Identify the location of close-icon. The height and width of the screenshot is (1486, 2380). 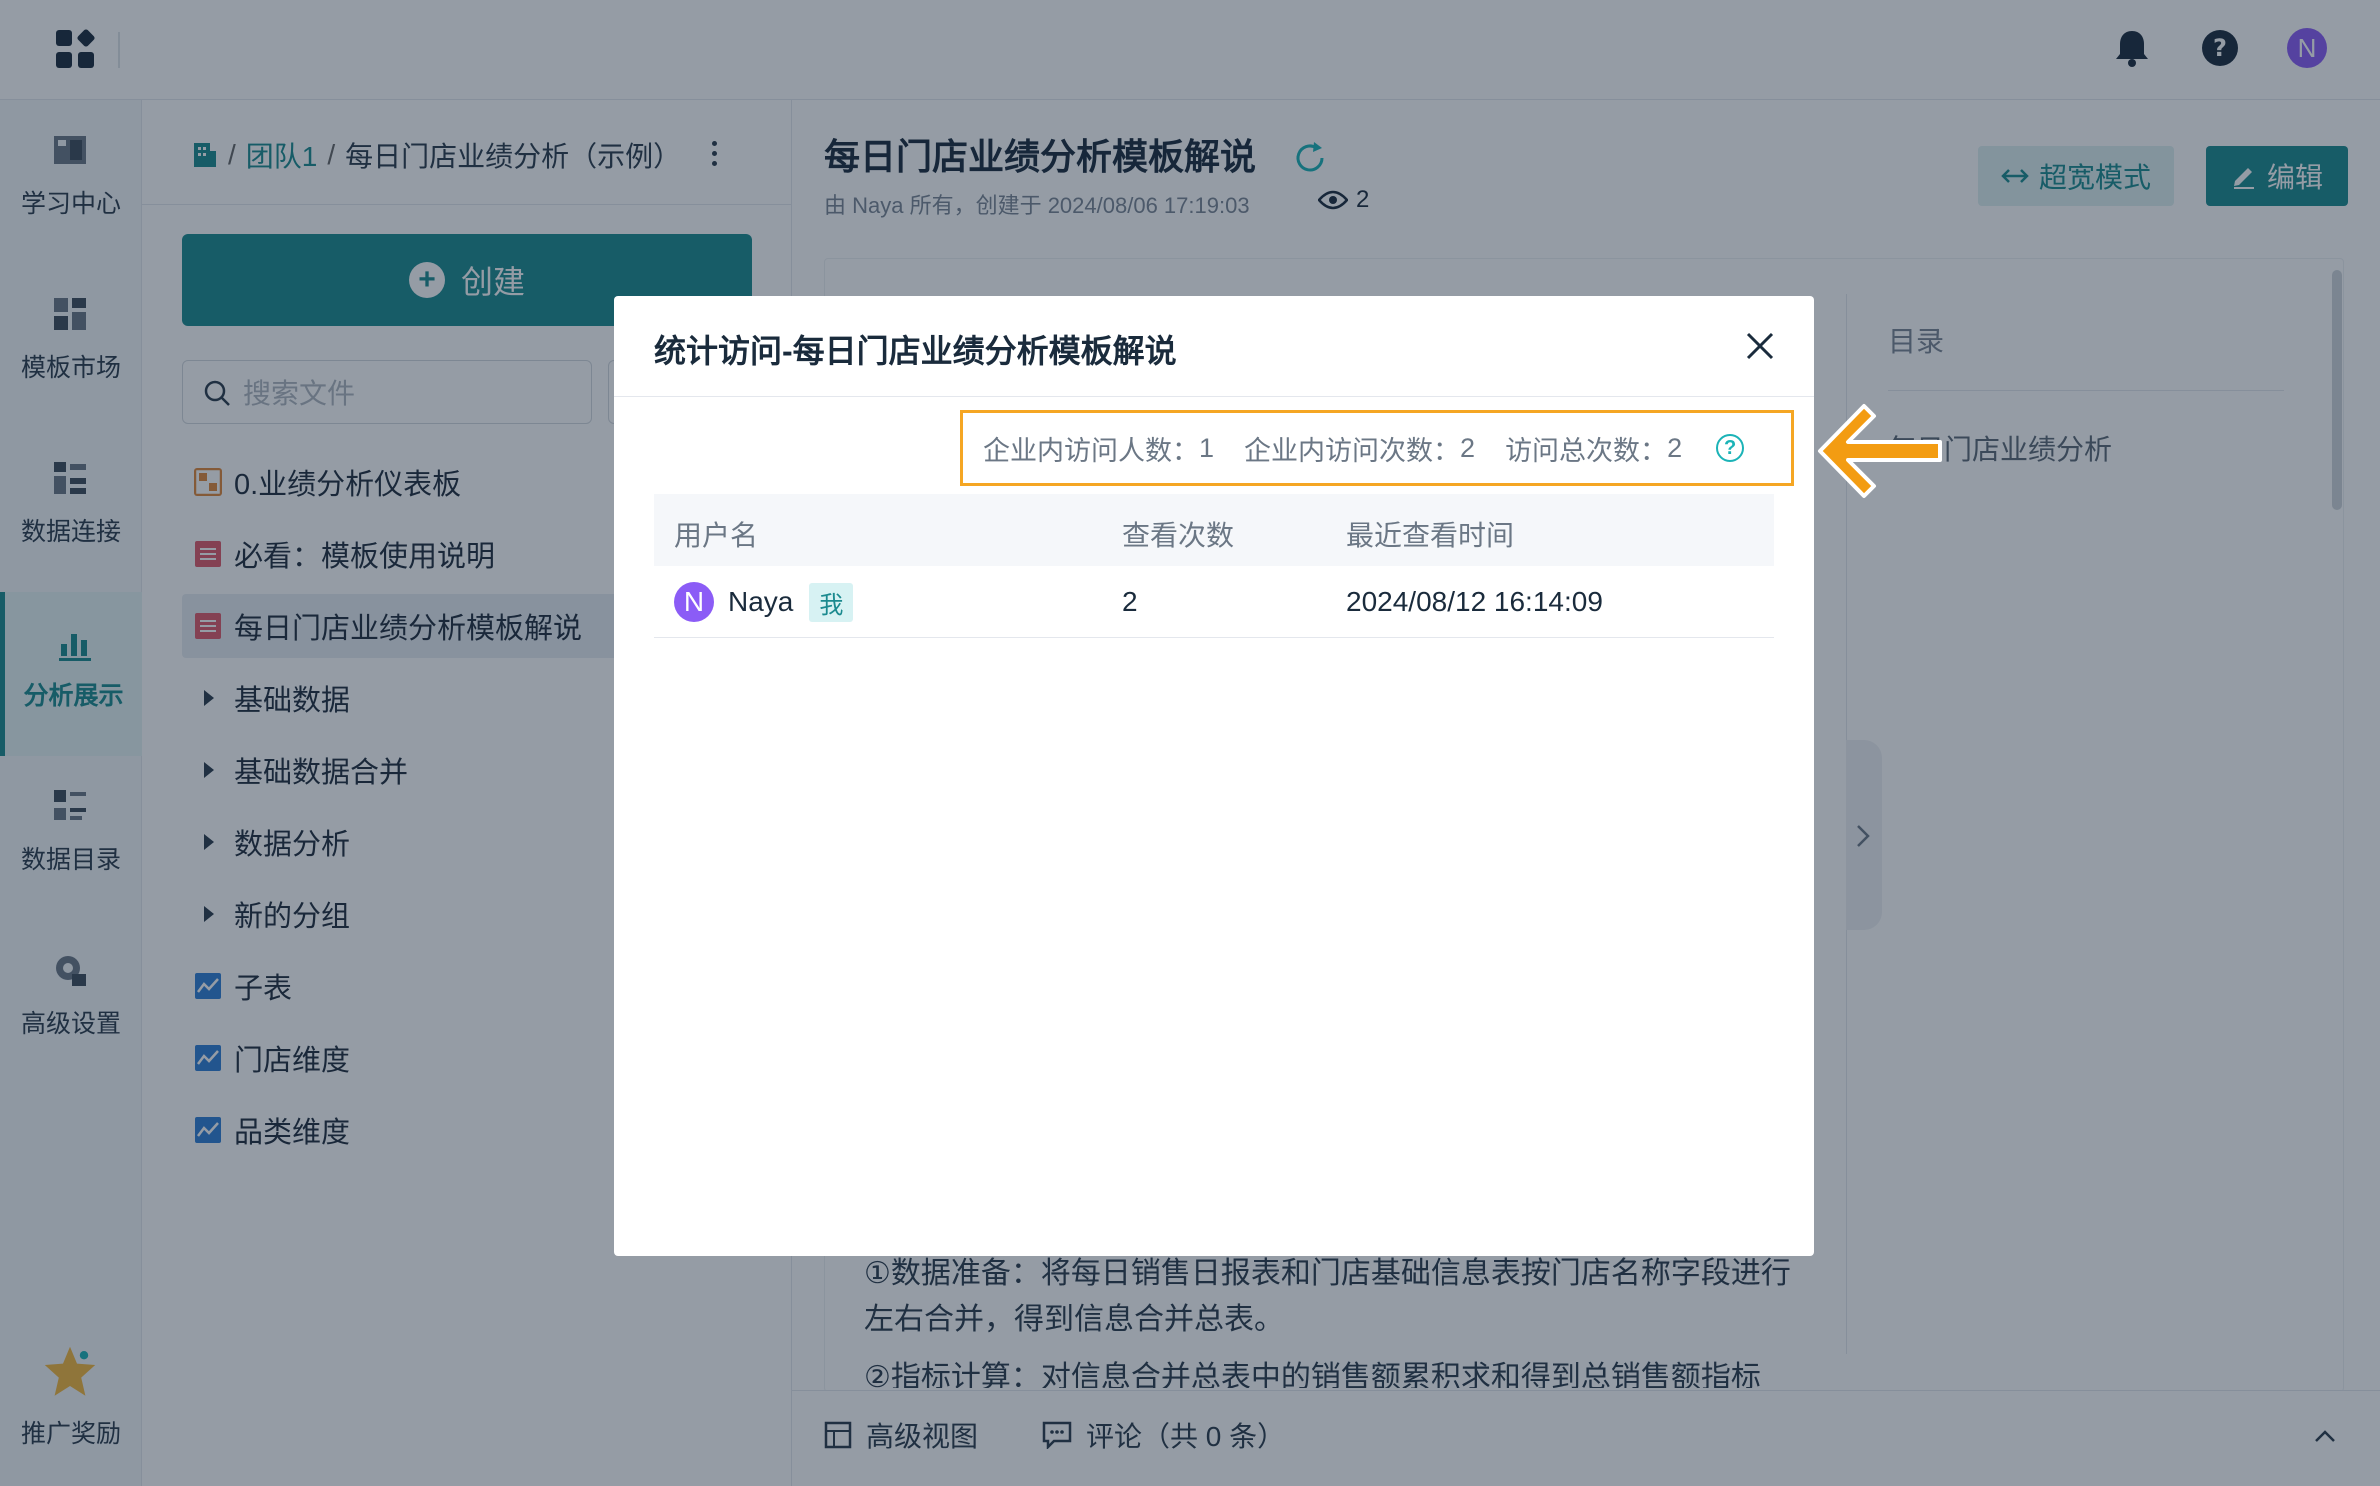
(1760, 346).